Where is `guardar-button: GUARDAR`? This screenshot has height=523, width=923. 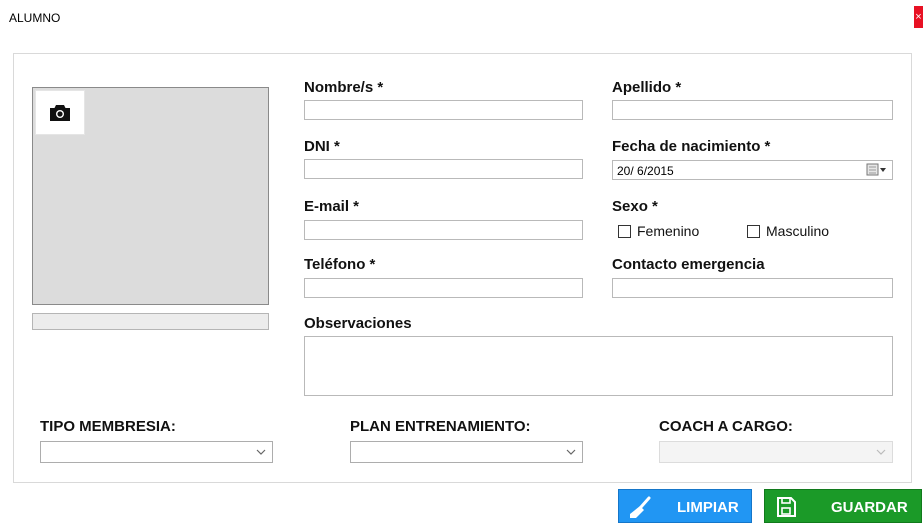 guardar-button: GUARDAR is located at coordinates (843, 506).